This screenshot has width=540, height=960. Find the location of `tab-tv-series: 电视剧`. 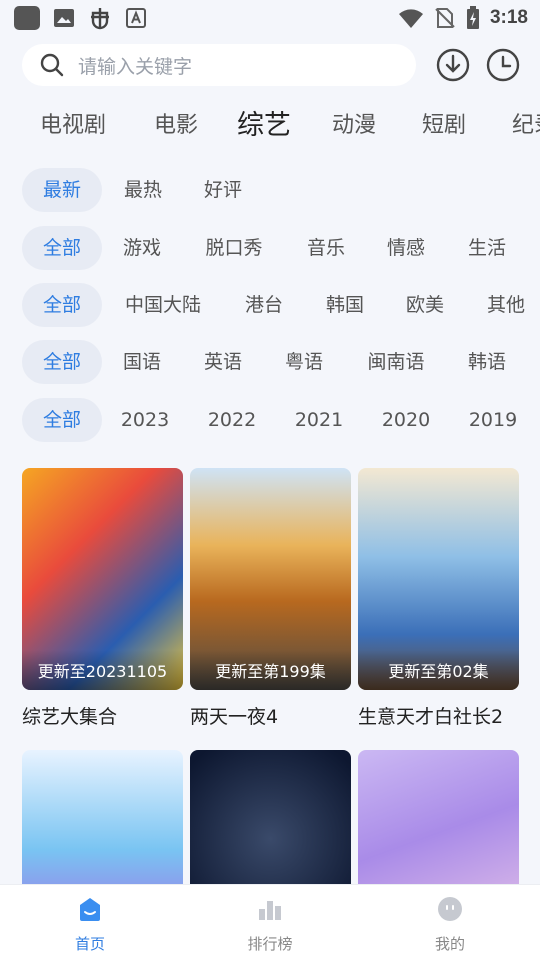

tab-tv-series: 电视剧 is located at coordinates (73, 126).